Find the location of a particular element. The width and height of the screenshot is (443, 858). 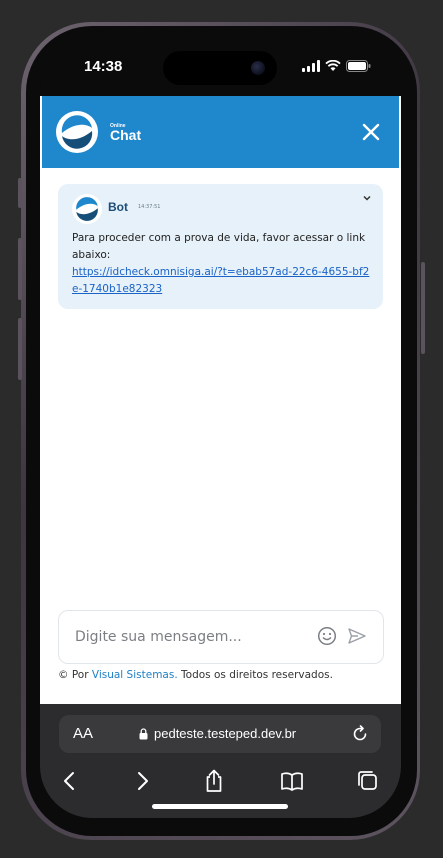

url-display: pedteste.testeped.dev.br is located at coordinates (217, 733).